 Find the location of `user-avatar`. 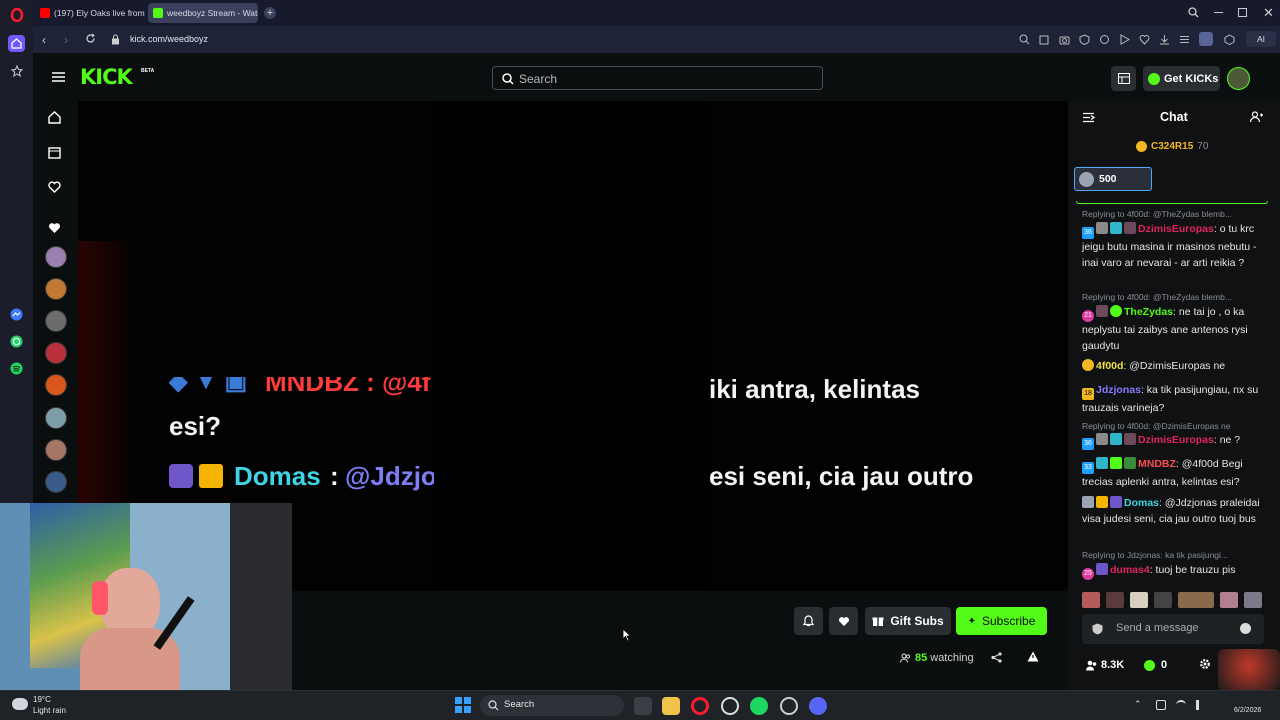

user-avatar is located at coordinates (1238, 78).